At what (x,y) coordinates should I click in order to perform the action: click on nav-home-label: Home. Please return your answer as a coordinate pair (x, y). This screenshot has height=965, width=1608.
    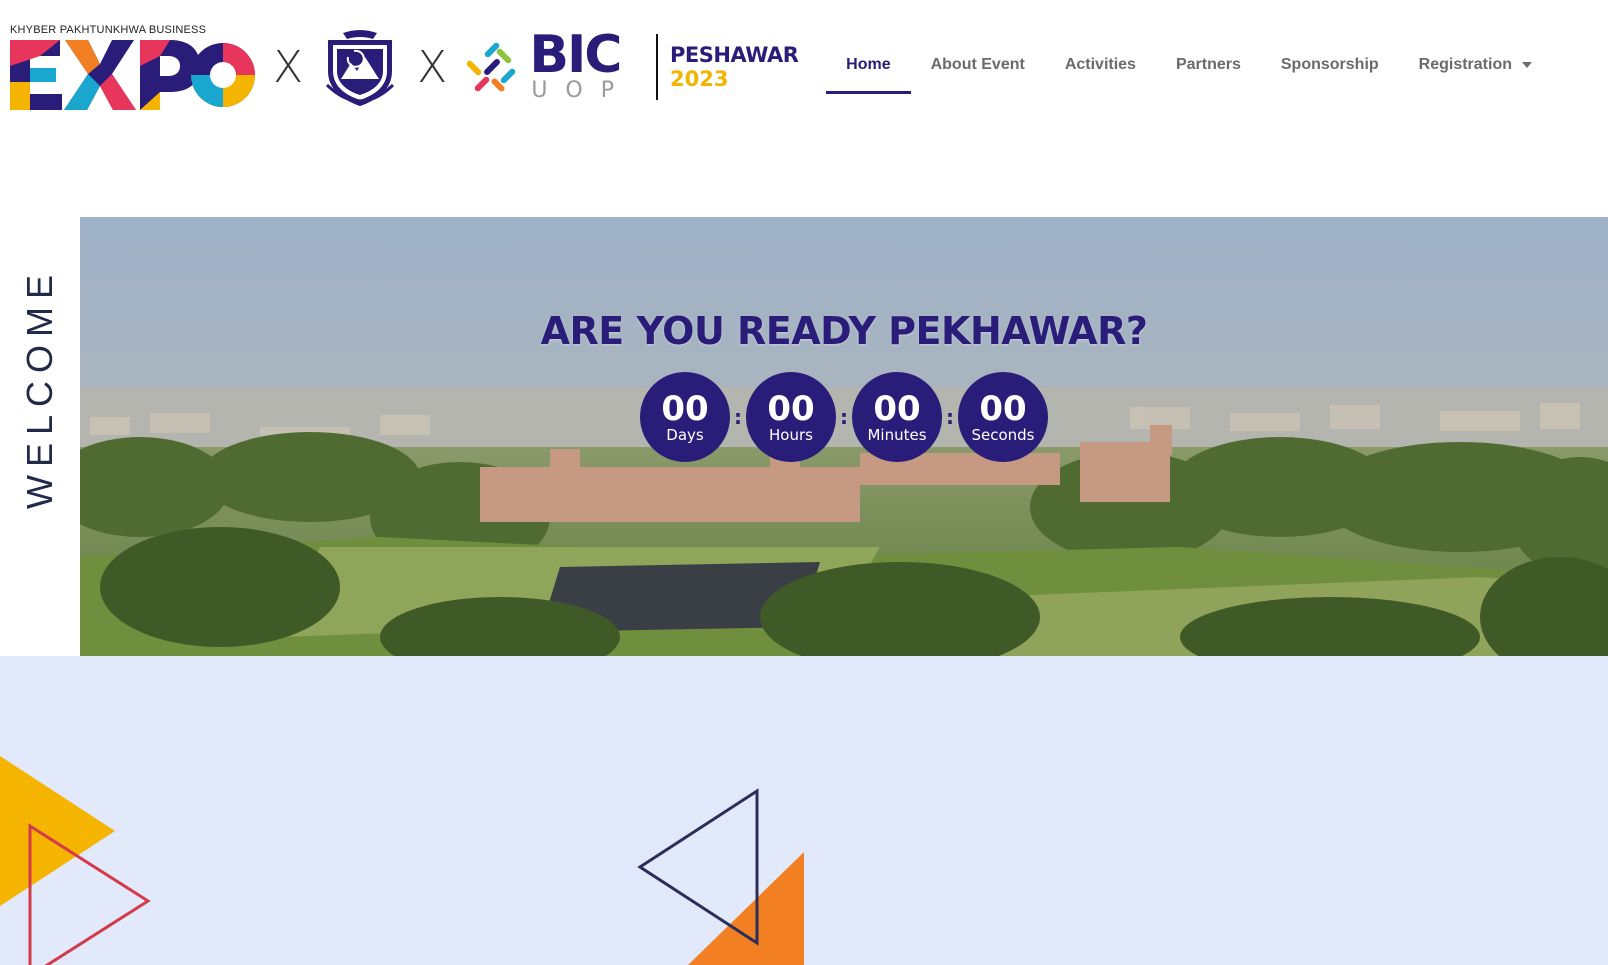
    Looking at the image, I should click on (868, 64).